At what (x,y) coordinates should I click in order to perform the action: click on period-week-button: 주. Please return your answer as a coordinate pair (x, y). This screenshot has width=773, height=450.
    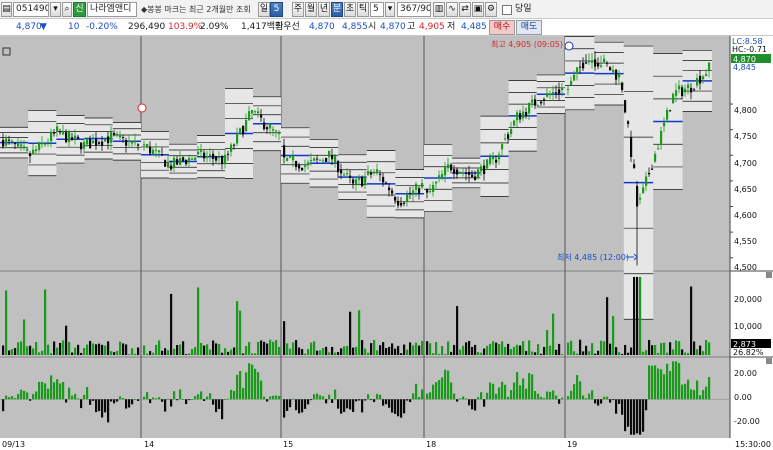
    Looking at the image, I should click on (298, 9).